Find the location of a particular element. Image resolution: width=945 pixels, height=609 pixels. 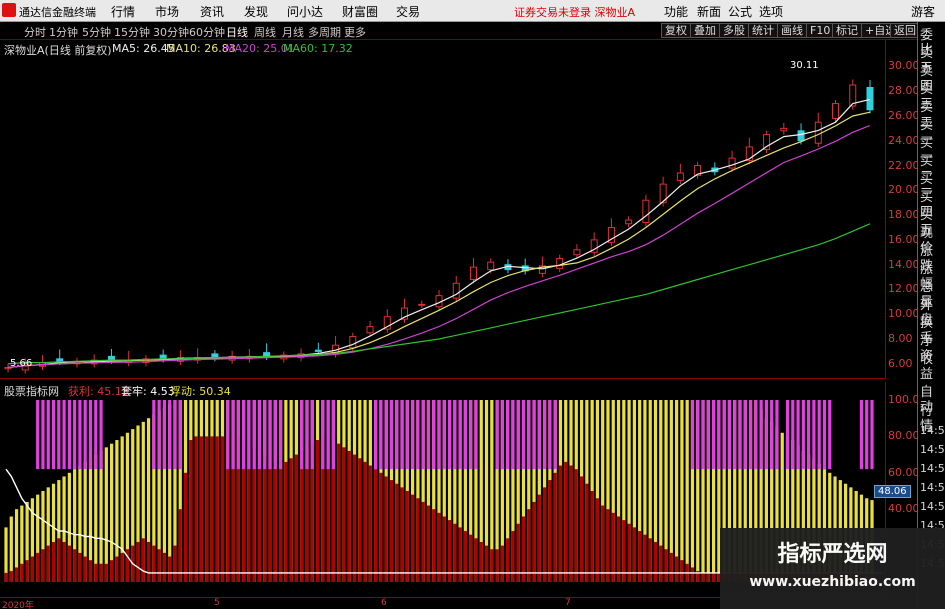

profit-bar is located at coordinates (96, 518).